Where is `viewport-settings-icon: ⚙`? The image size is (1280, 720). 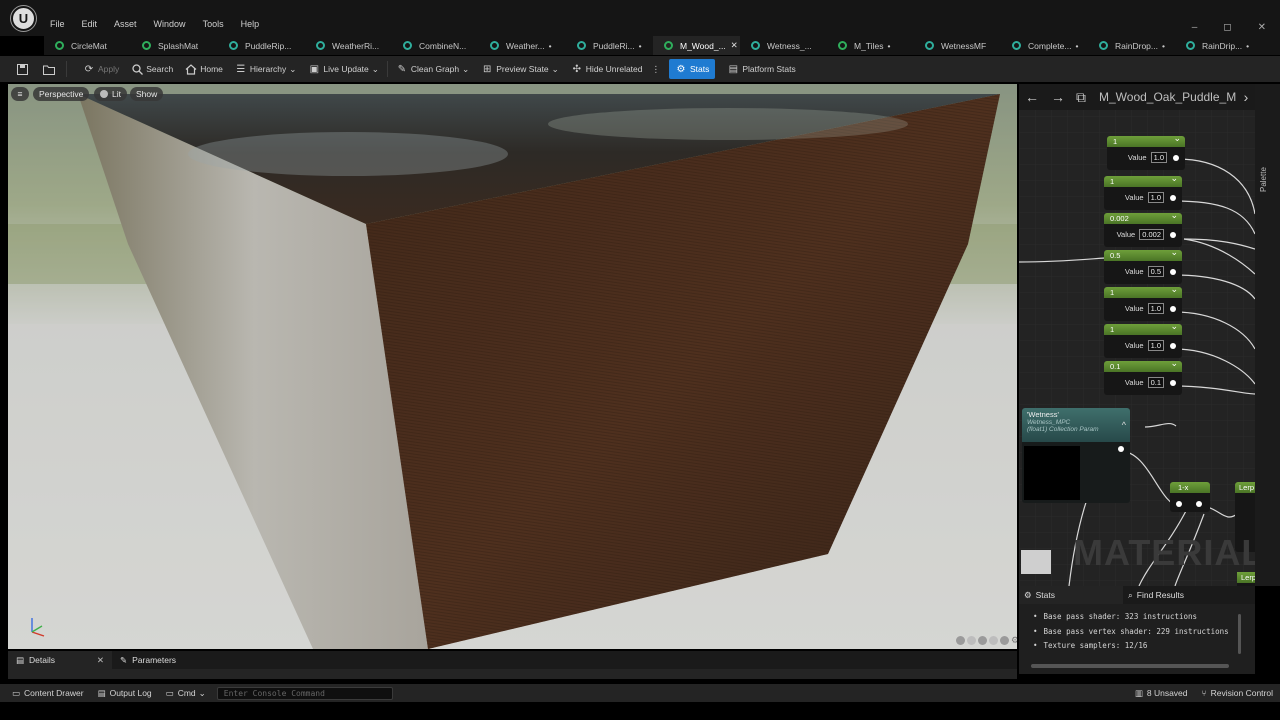 viewport-settings-icon: ⚙ is located at coordinates (1014, 640).